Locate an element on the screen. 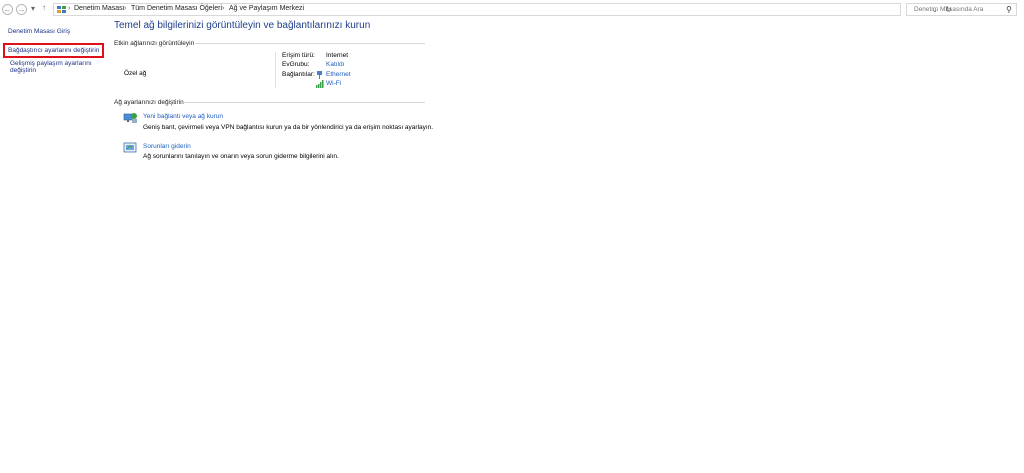 The image size is (1024, 473). homegroup-link: Katıldı is located at coordinates (335, 64).